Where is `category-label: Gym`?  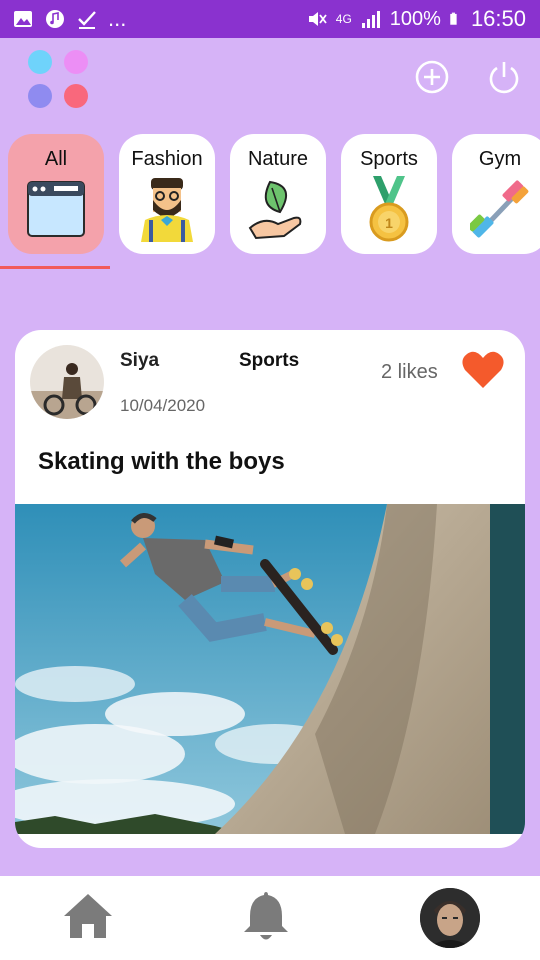
category-label: Gym is located at coordinates (500, 159).